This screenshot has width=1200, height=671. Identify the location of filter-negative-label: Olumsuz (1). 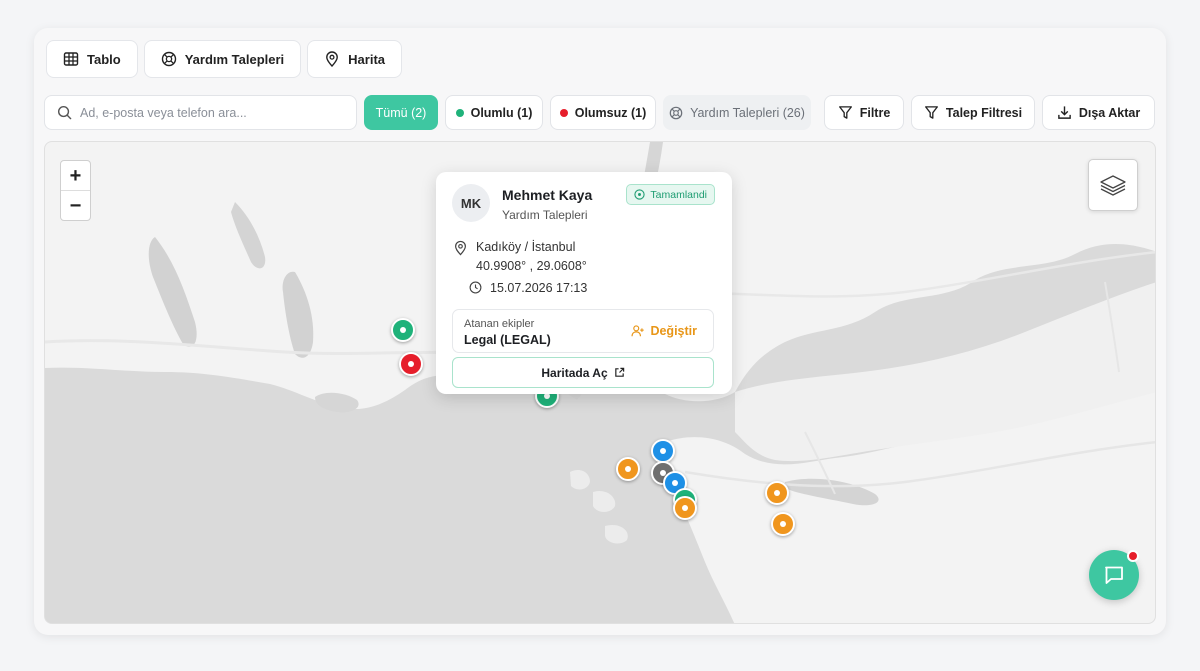
(610, 112).